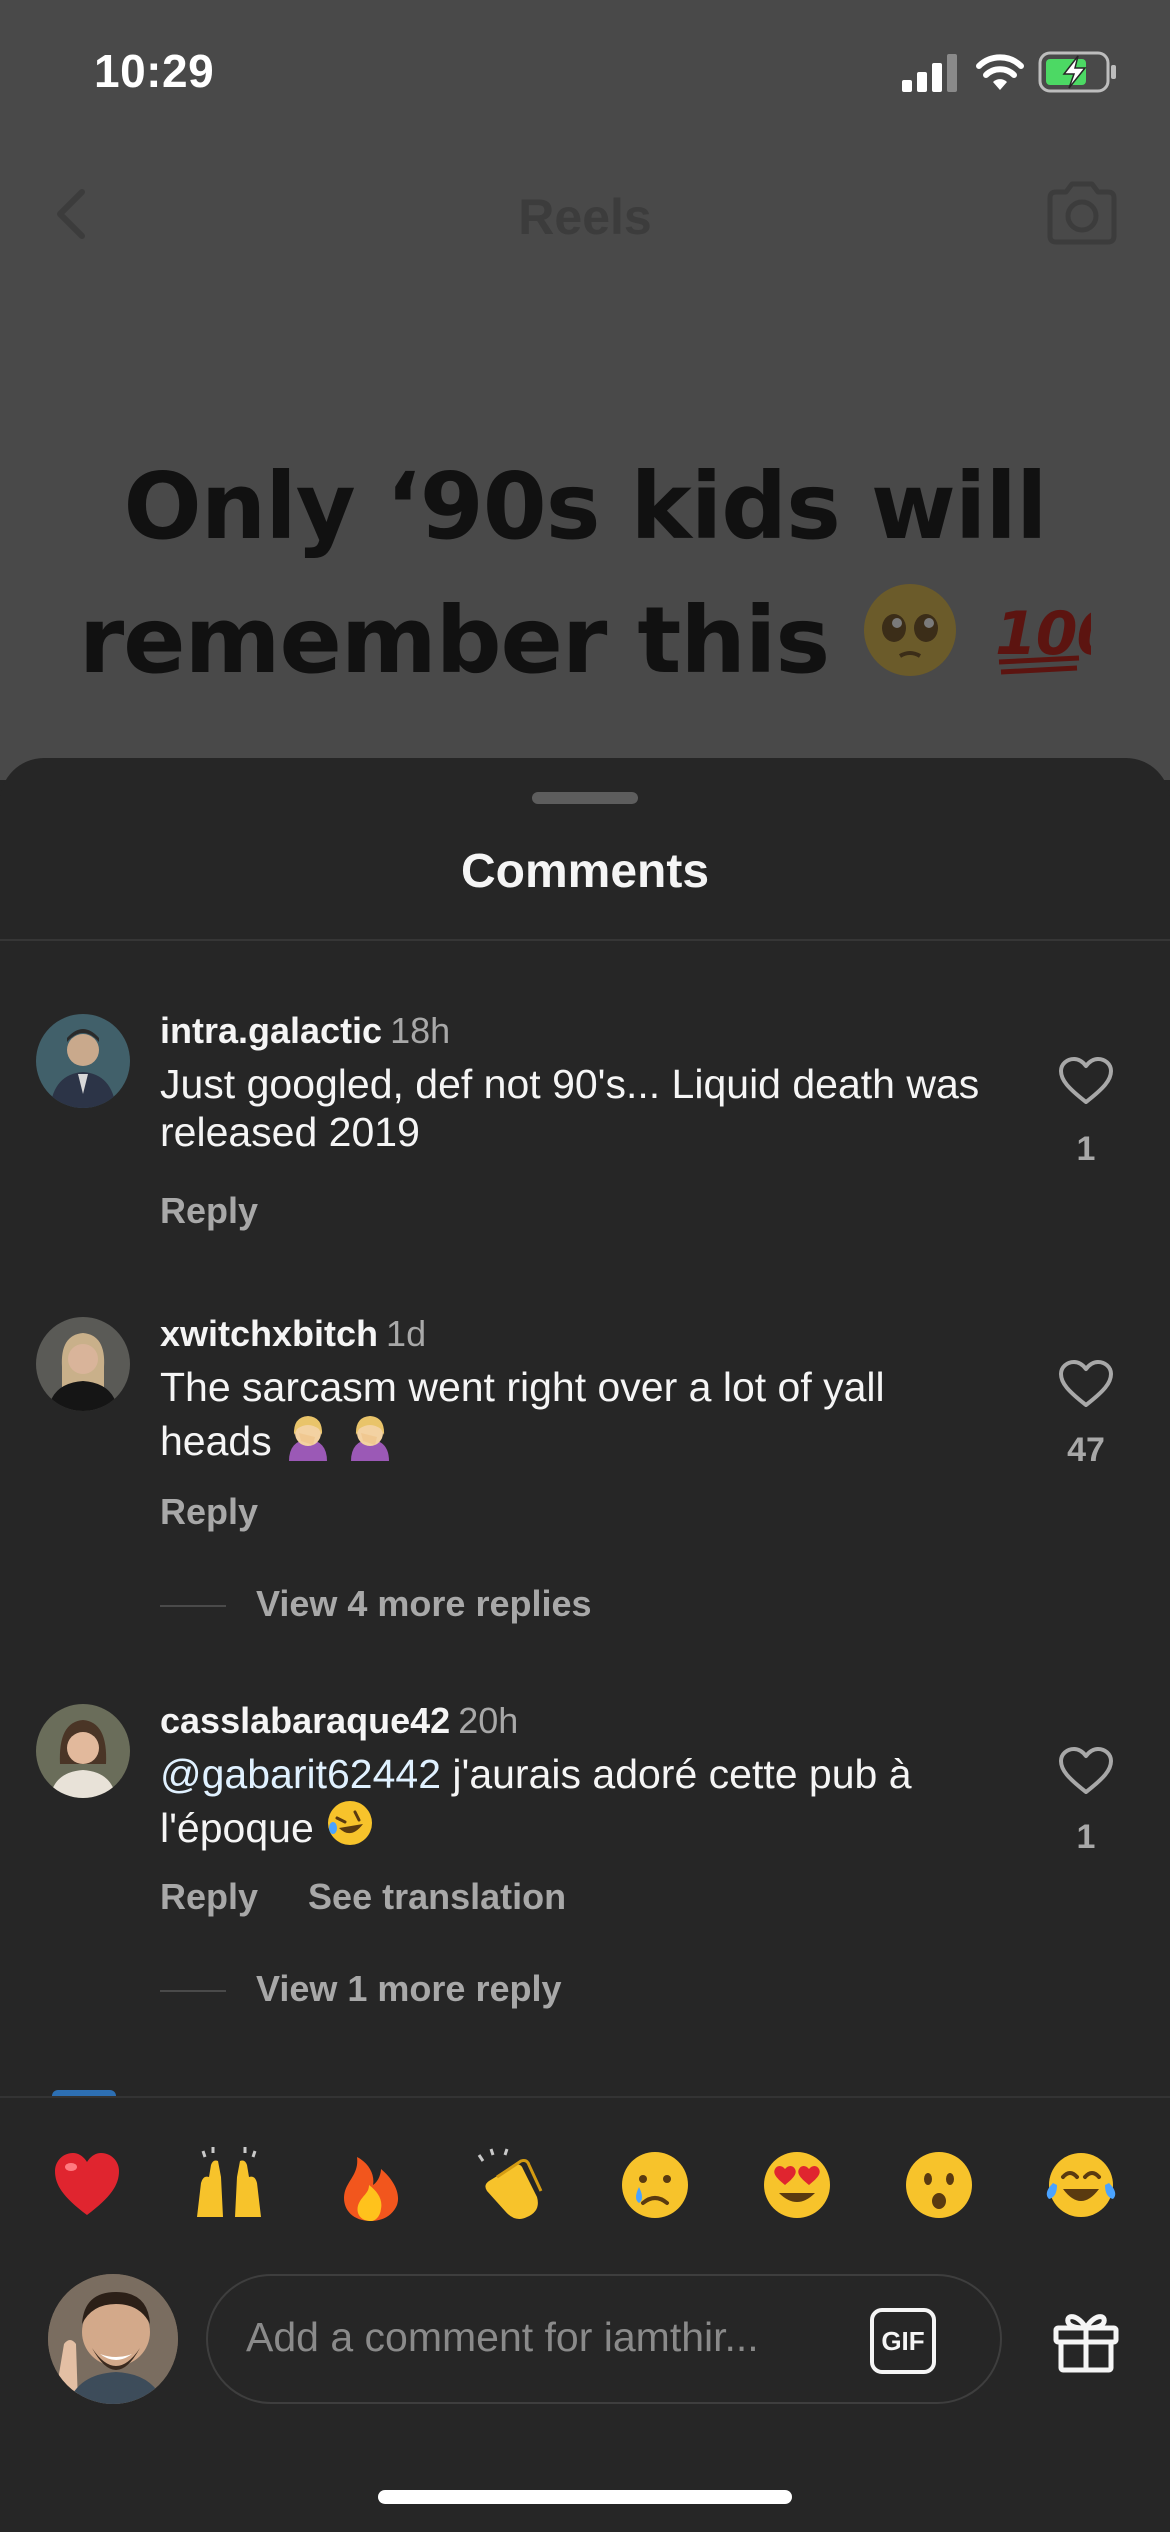 Image resolution: width=1170 pixels, height=2532 pixels. Describe the element at coordinates (585, 75) in the screenshot. I see `status-bar: 10:29` at that location.